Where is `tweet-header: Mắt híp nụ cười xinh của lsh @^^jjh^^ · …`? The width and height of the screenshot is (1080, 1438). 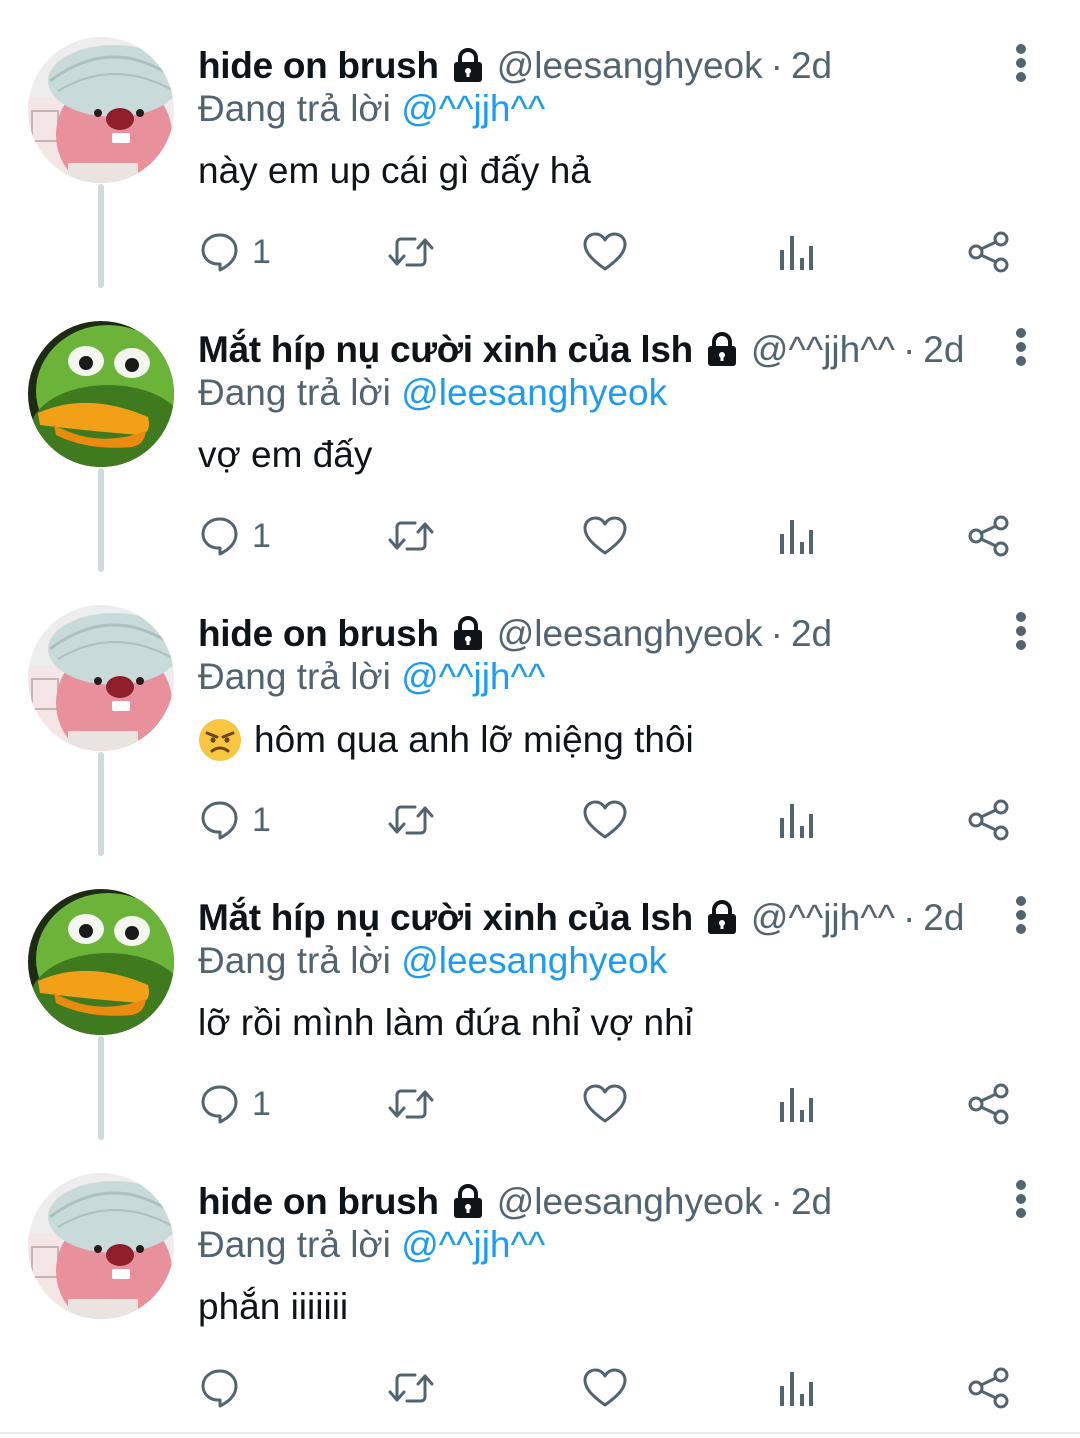
tweet-header: Mắt híp nụ cười xinh của lsh @^^jjh^^ · … is located at coordinates (581, 350).